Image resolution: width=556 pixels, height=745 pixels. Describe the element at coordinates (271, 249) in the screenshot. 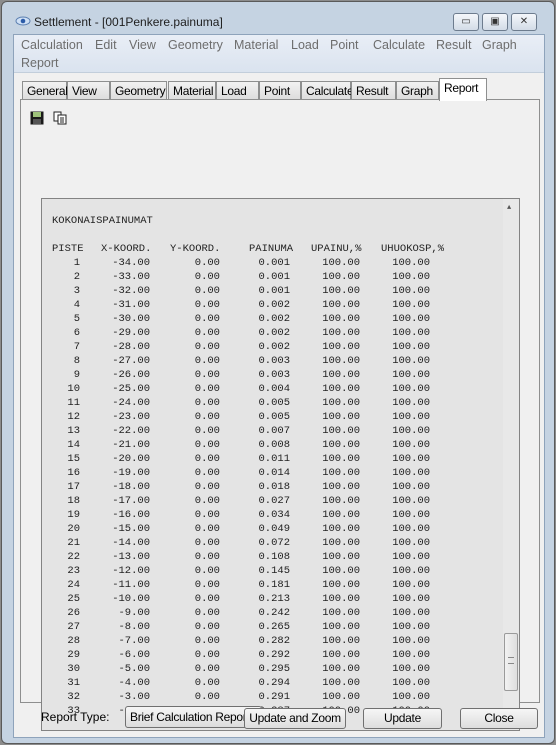

I see `column-header: PAINUMA` at that location.